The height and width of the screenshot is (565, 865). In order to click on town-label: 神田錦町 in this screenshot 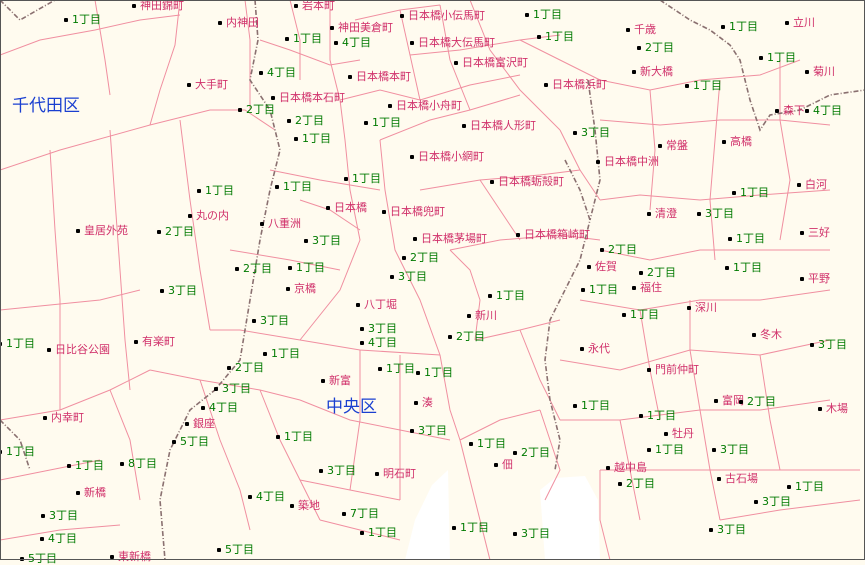, I will do `click(162, 6)`.